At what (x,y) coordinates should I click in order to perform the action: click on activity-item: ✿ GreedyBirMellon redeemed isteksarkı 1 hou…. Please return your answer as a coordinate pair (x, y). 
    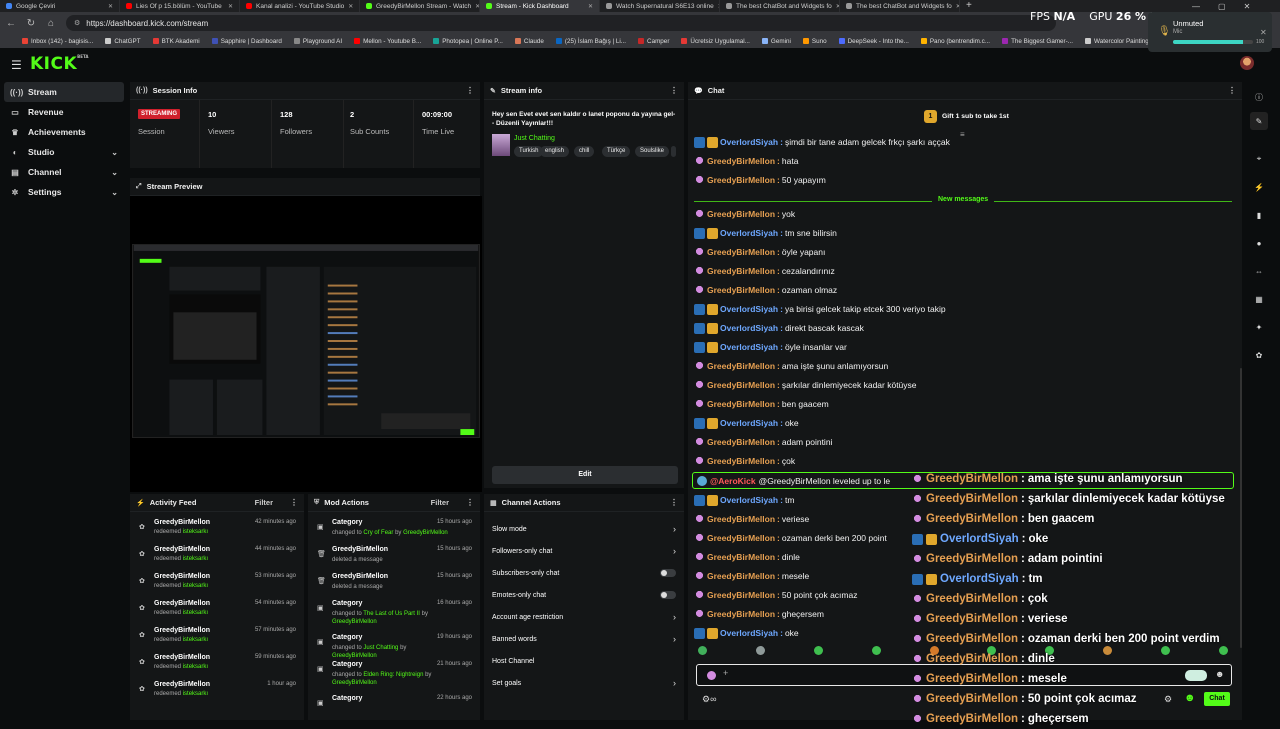
    Looking at the image, I should click on (217, 689).